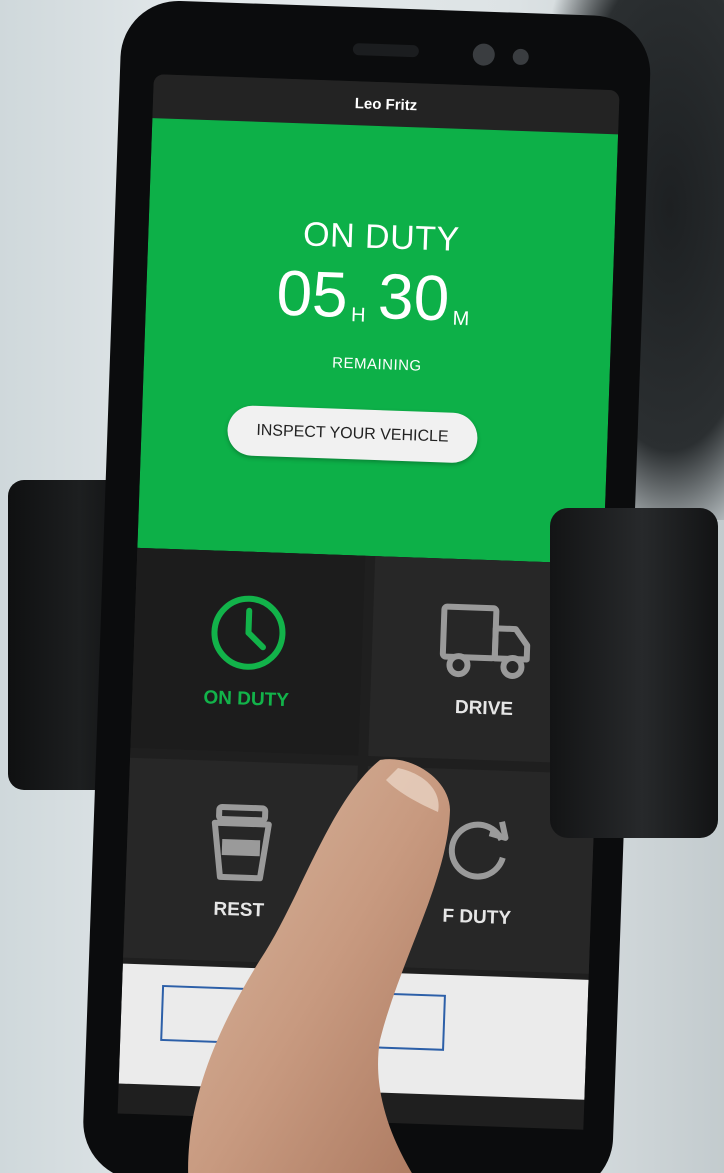 The height and width of the screenshot is (1173, 724). What do you see at coordinates (477, 917) in the screenshot?
I see `tile-off-duty-label: F DUTY` at bounding box center [477, 917].